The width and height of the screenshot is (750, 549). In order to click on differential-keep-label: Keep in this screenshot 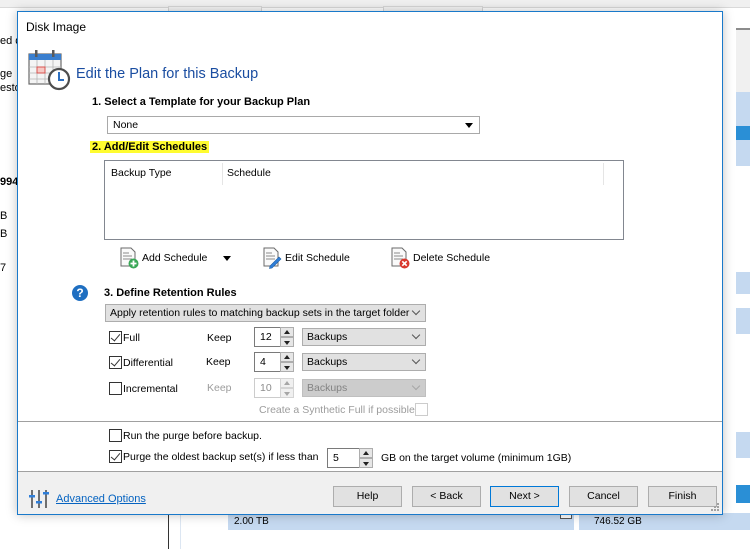, I will do `click(218, 362)`.